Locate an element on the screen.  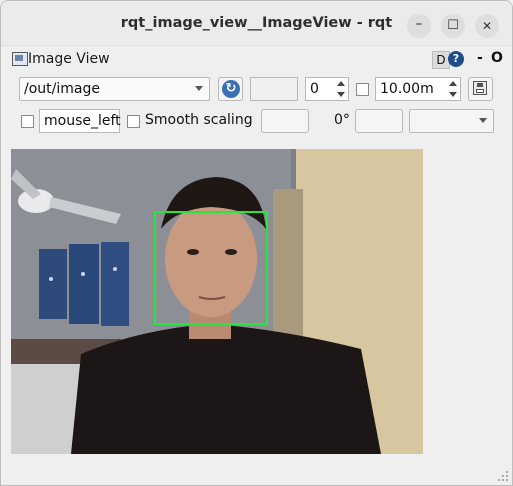
maximize-icon: ☐ is located at coordinates (453, 25).